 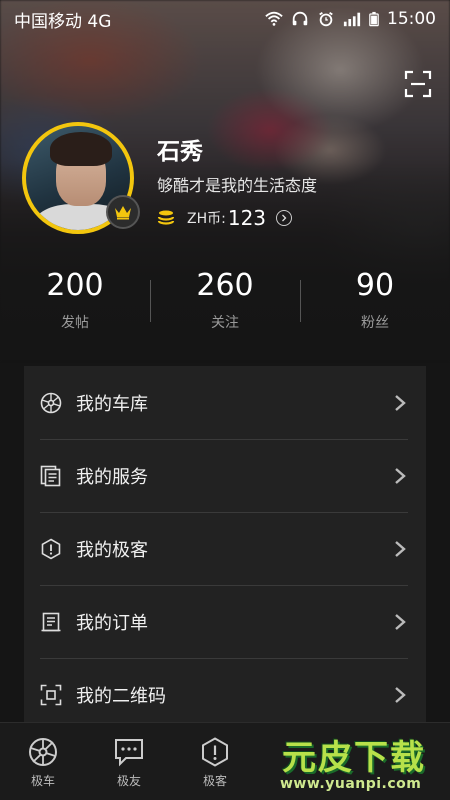 I want to click on stat-followers: 90 粉丝, so click(x=375, y=301).